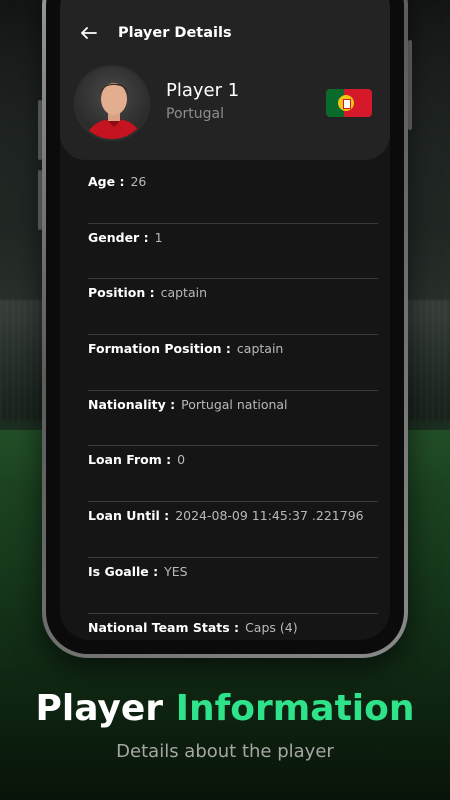 The image size is (450, 800). Describe the element at coordinates (225, 751) in the screenshot. I see `promo-subtitle: Details about the player` at that location.